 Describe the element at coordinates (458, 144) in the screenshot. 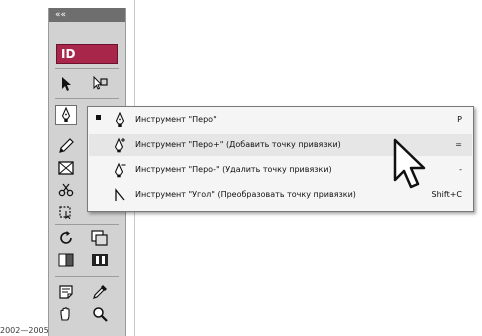

I see `menu-item-shortcut: =` at that location.